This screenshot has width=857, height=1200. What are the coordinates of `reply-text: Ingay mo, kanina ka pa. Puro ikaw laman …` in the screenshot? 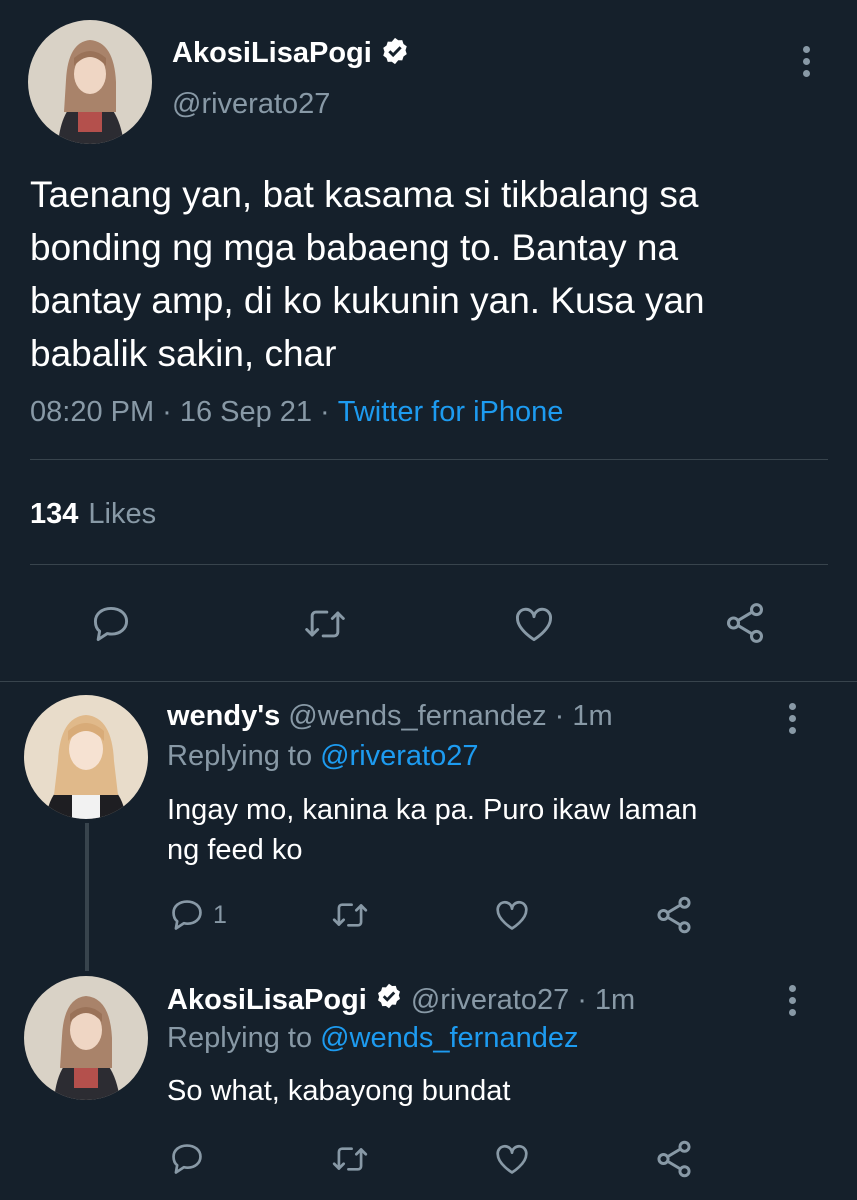 It's located at (432, 830).